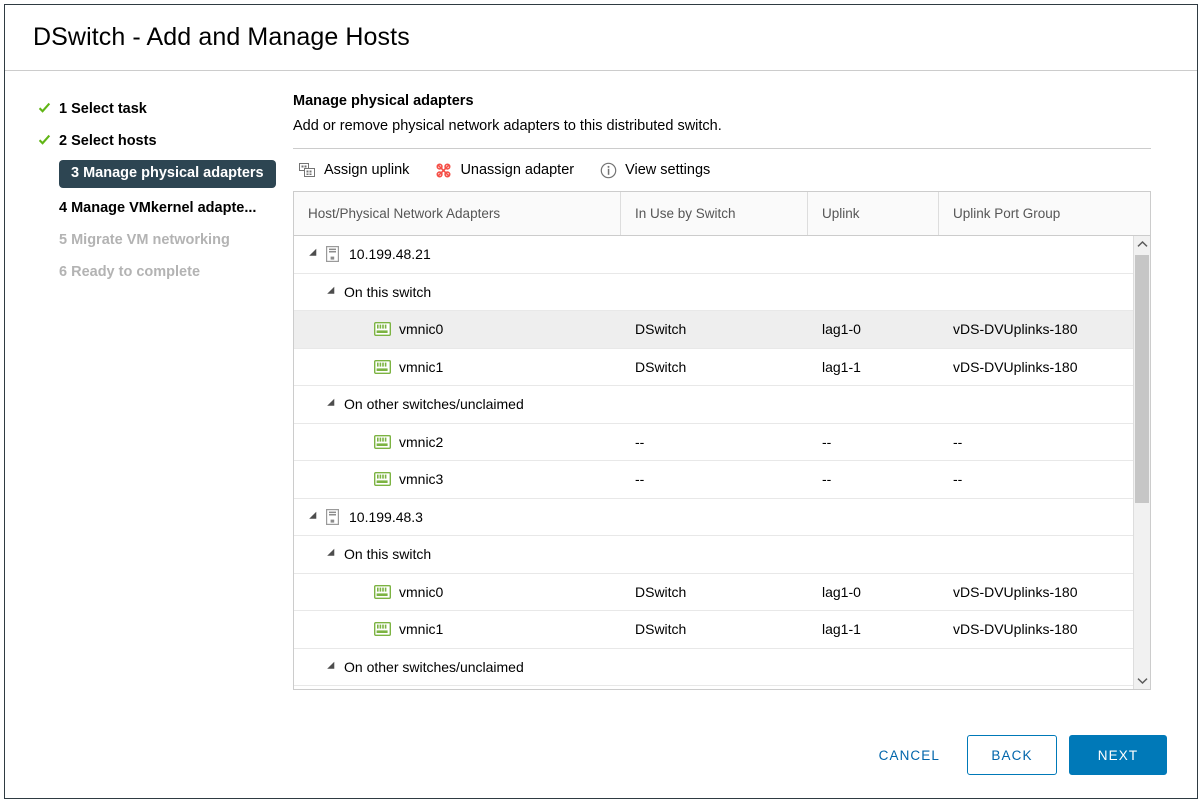  Describe the element at coordinates (457, 517) in the screenshot. I see `host-row-cell: 10.199.48.3` at that location.